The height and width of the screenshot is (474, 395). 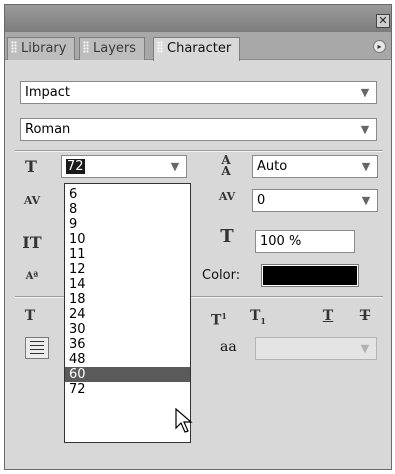 I want to click on strikethrough-icon: T, so click(x=365, y=316).